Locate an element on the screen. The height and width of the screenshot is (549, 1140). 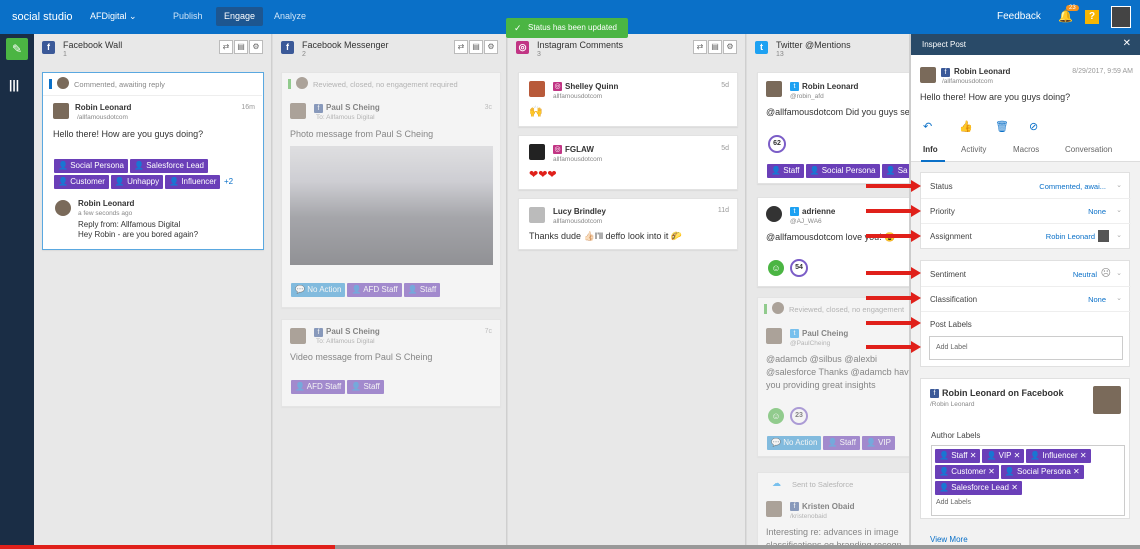
priority-field: Priority None ⌄ is located at coordinates (1026, 211).